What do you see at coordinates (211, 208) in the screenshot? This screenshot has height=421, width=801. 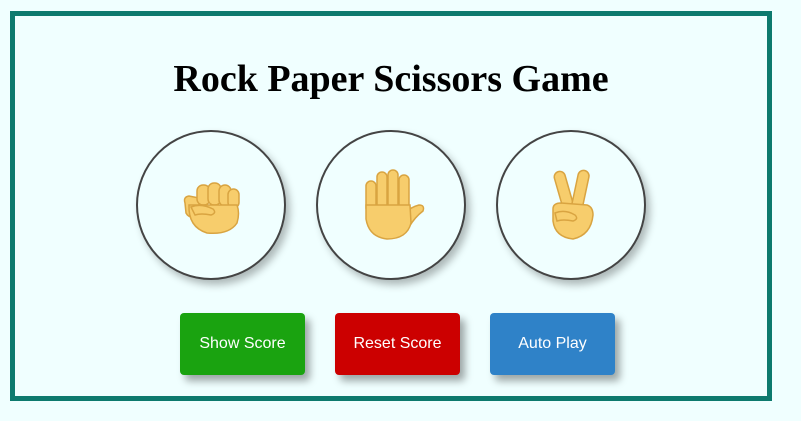 I see `rock-fist-icon` at bounding box center [211, 208].